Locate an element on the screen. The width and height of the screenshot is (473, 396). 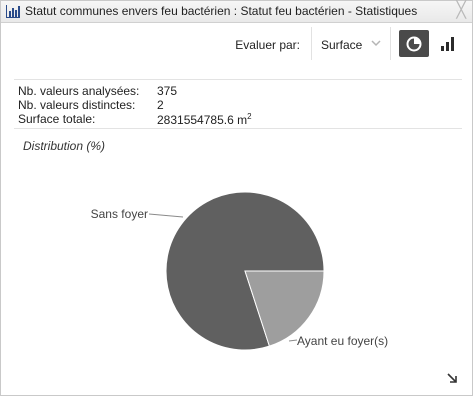
evaluate-by-label: Evaluer par: is located at coordinates (267, 45).